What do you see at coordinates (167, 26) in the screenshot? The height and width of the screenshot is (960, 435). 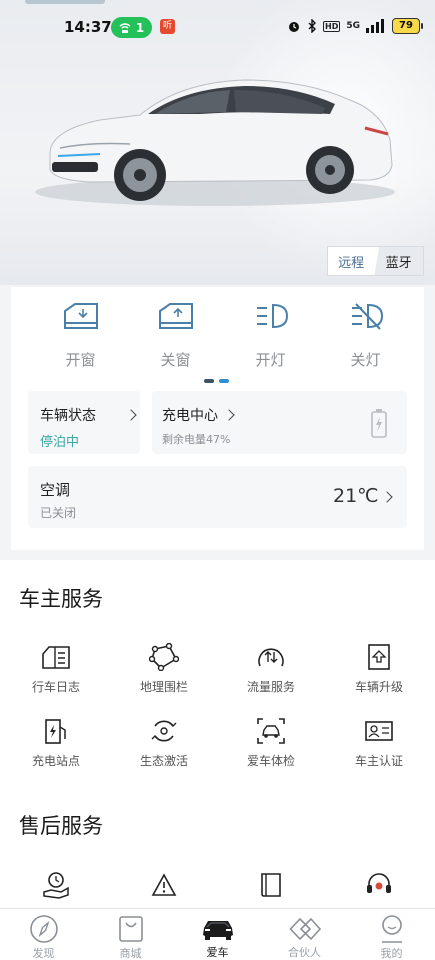 I see `ting-app-icon: 听` at bounding box center [167, 26].